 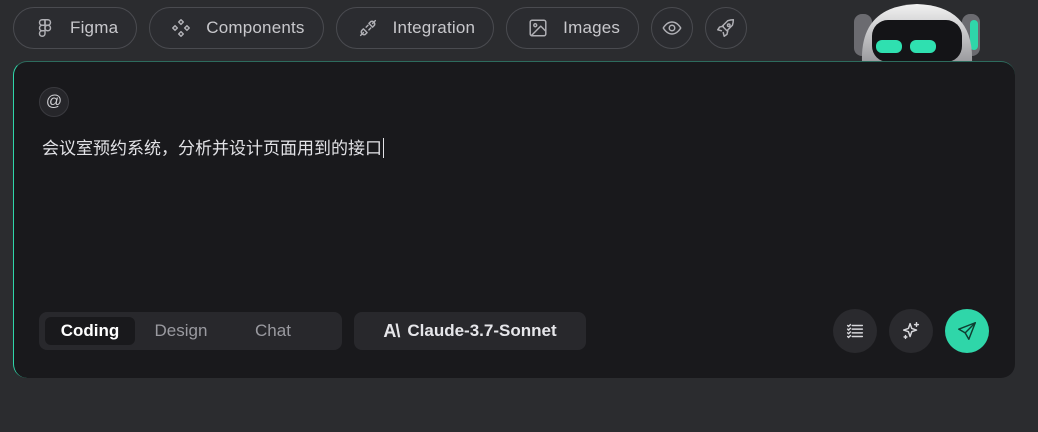 What do you see at coordinates (538, 28) in the screenshot?
I see `images-icon` at bounding box center [538, 28].